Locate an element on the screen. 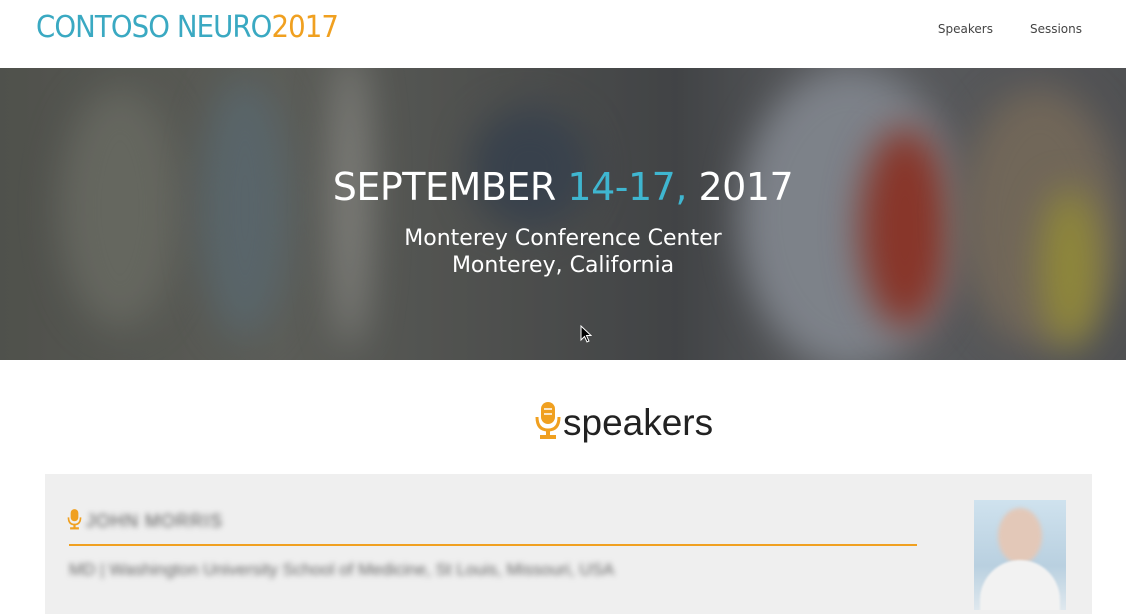  event-year: 2017 is located at coordinates (746, 187).